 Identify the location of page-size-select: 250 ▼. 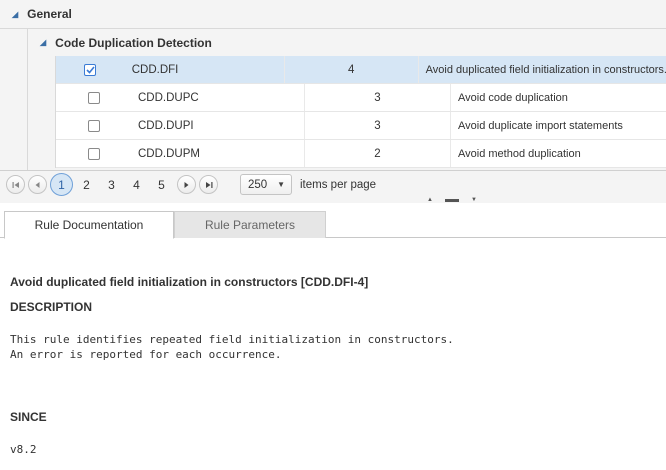
(266, 184).